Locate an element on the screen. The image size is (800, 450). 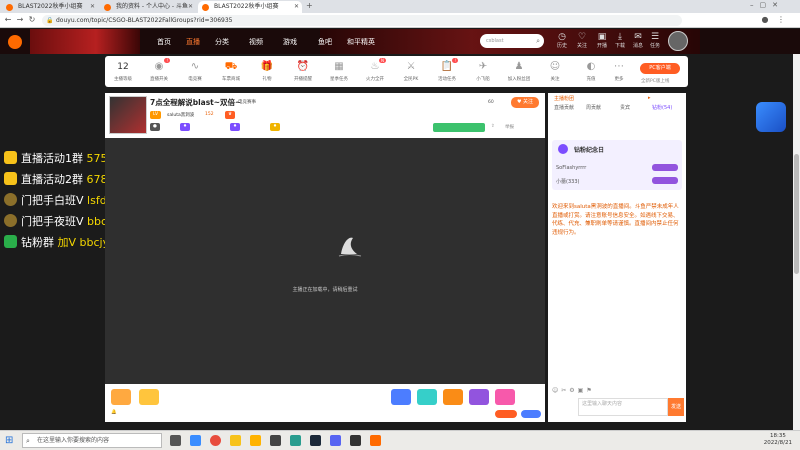
nav-video: 视频 is located at coordinates (256, 42).